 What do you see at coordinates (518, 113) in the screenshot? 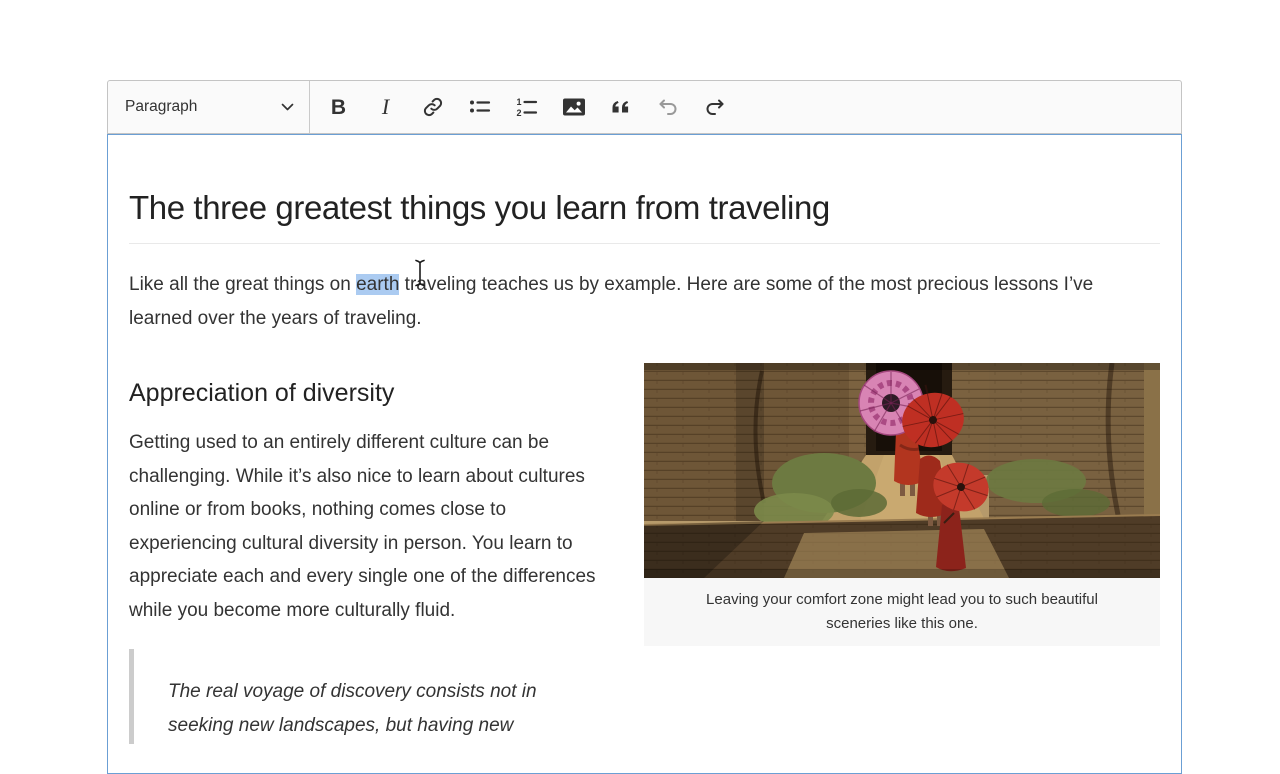
I see `svg-text: 2` at bounding box center [518, 113].